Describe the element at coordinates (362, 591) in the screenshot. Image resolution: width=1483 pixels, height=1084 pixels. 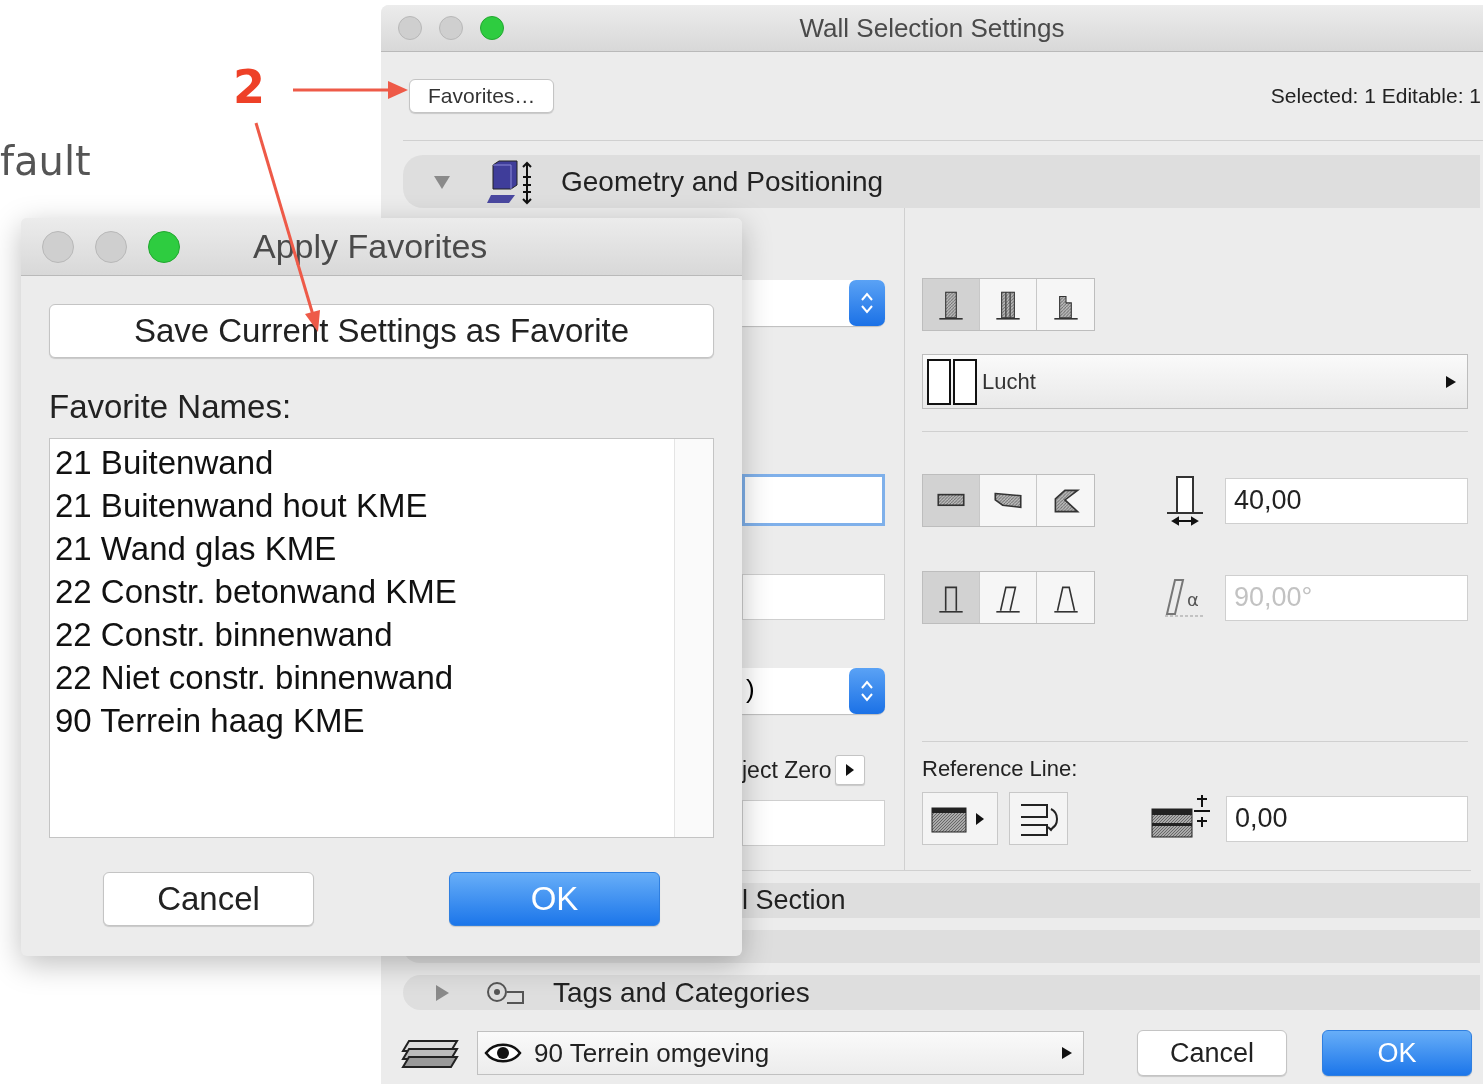
I see `list-item: 22 Constr. betonwand KME` at that location.